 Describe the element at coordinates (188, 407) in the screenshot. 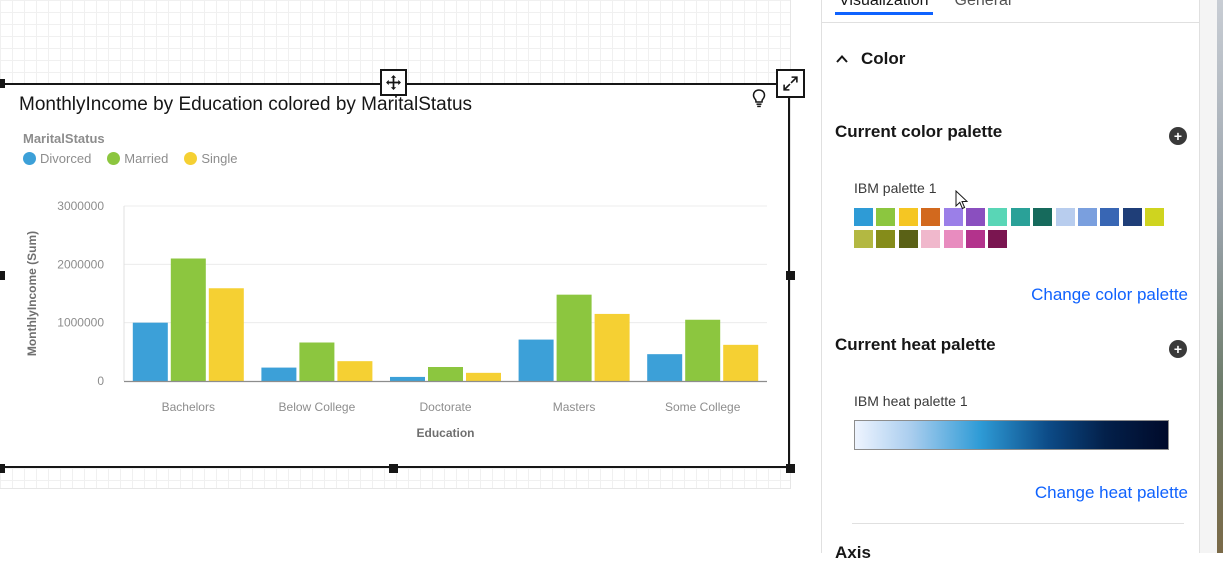

I see `x-tick-label: Bachelors` at that location.